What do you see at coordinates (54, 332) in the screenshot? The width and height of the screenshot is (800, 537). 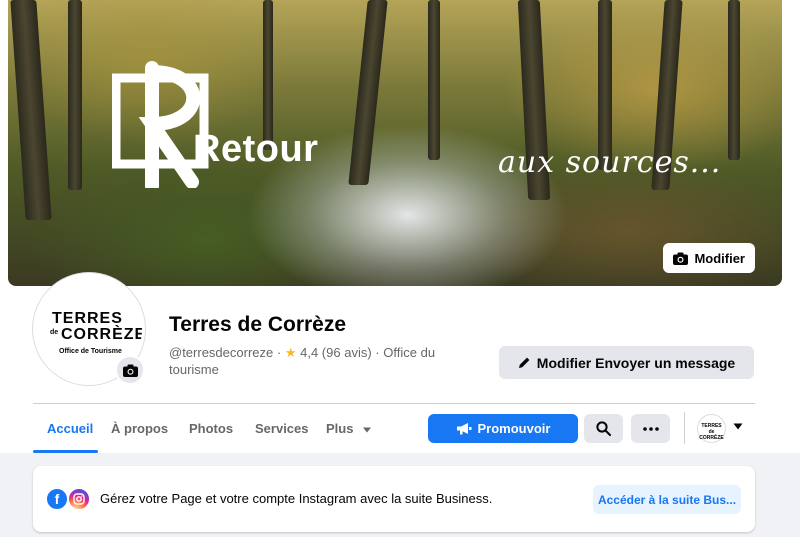 I see `avatar-logo-text: de` at bounding box center [54, 332].